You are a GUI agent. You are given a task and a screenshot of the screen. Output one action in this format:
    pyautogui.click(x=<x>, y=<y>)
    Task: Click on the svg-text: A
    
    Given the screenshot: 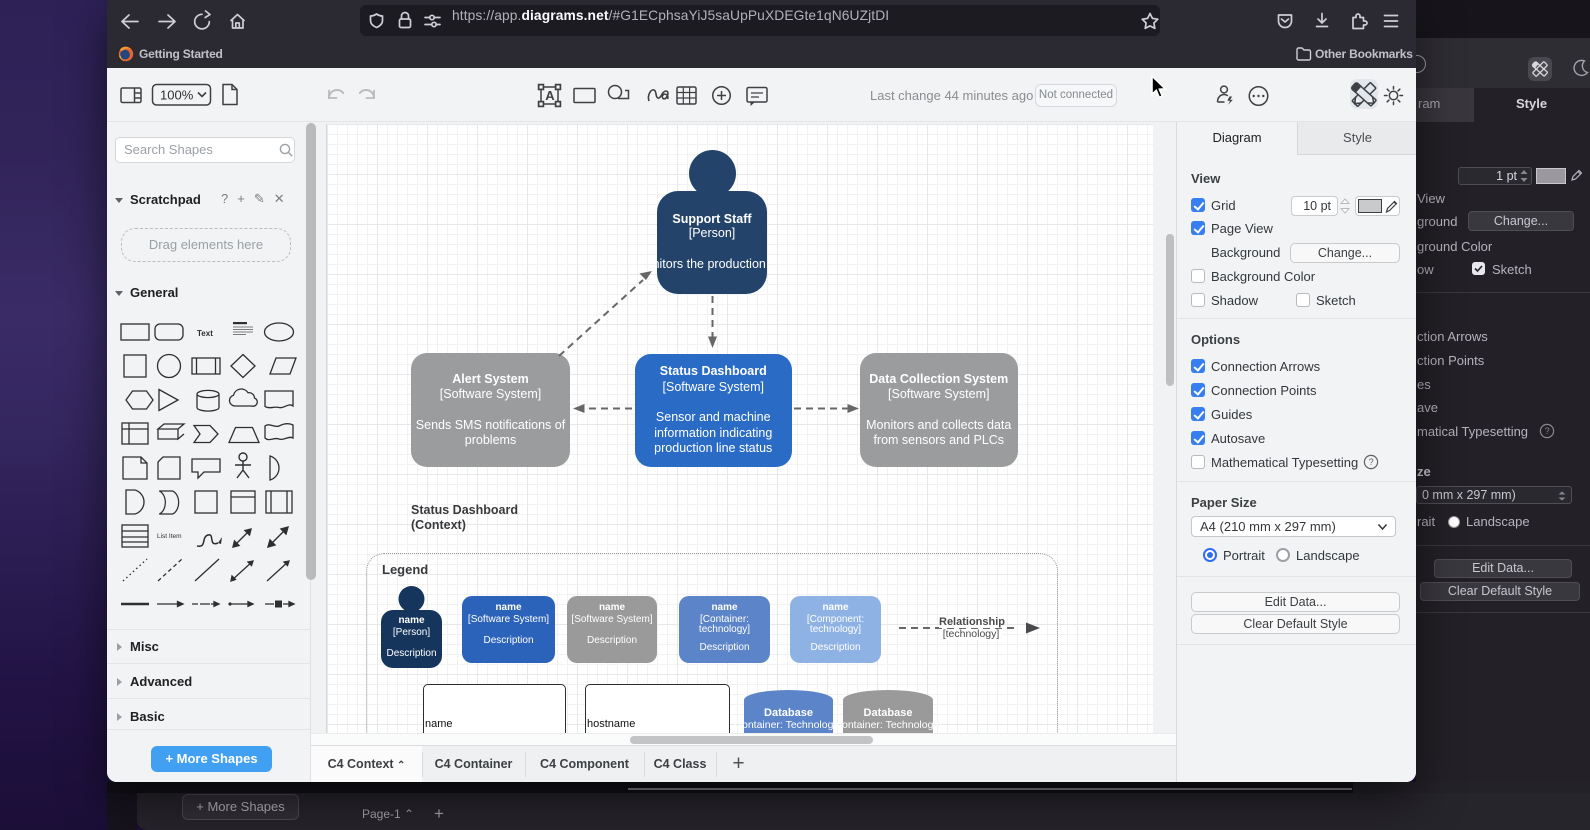 What is the action you would take?
    pyautogui.click(x=550, y=95)
    